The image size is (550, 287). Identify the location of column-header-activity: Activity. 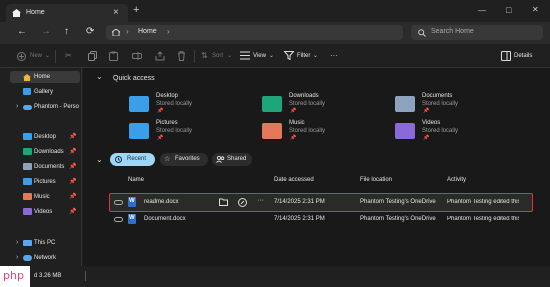
(456, 180).